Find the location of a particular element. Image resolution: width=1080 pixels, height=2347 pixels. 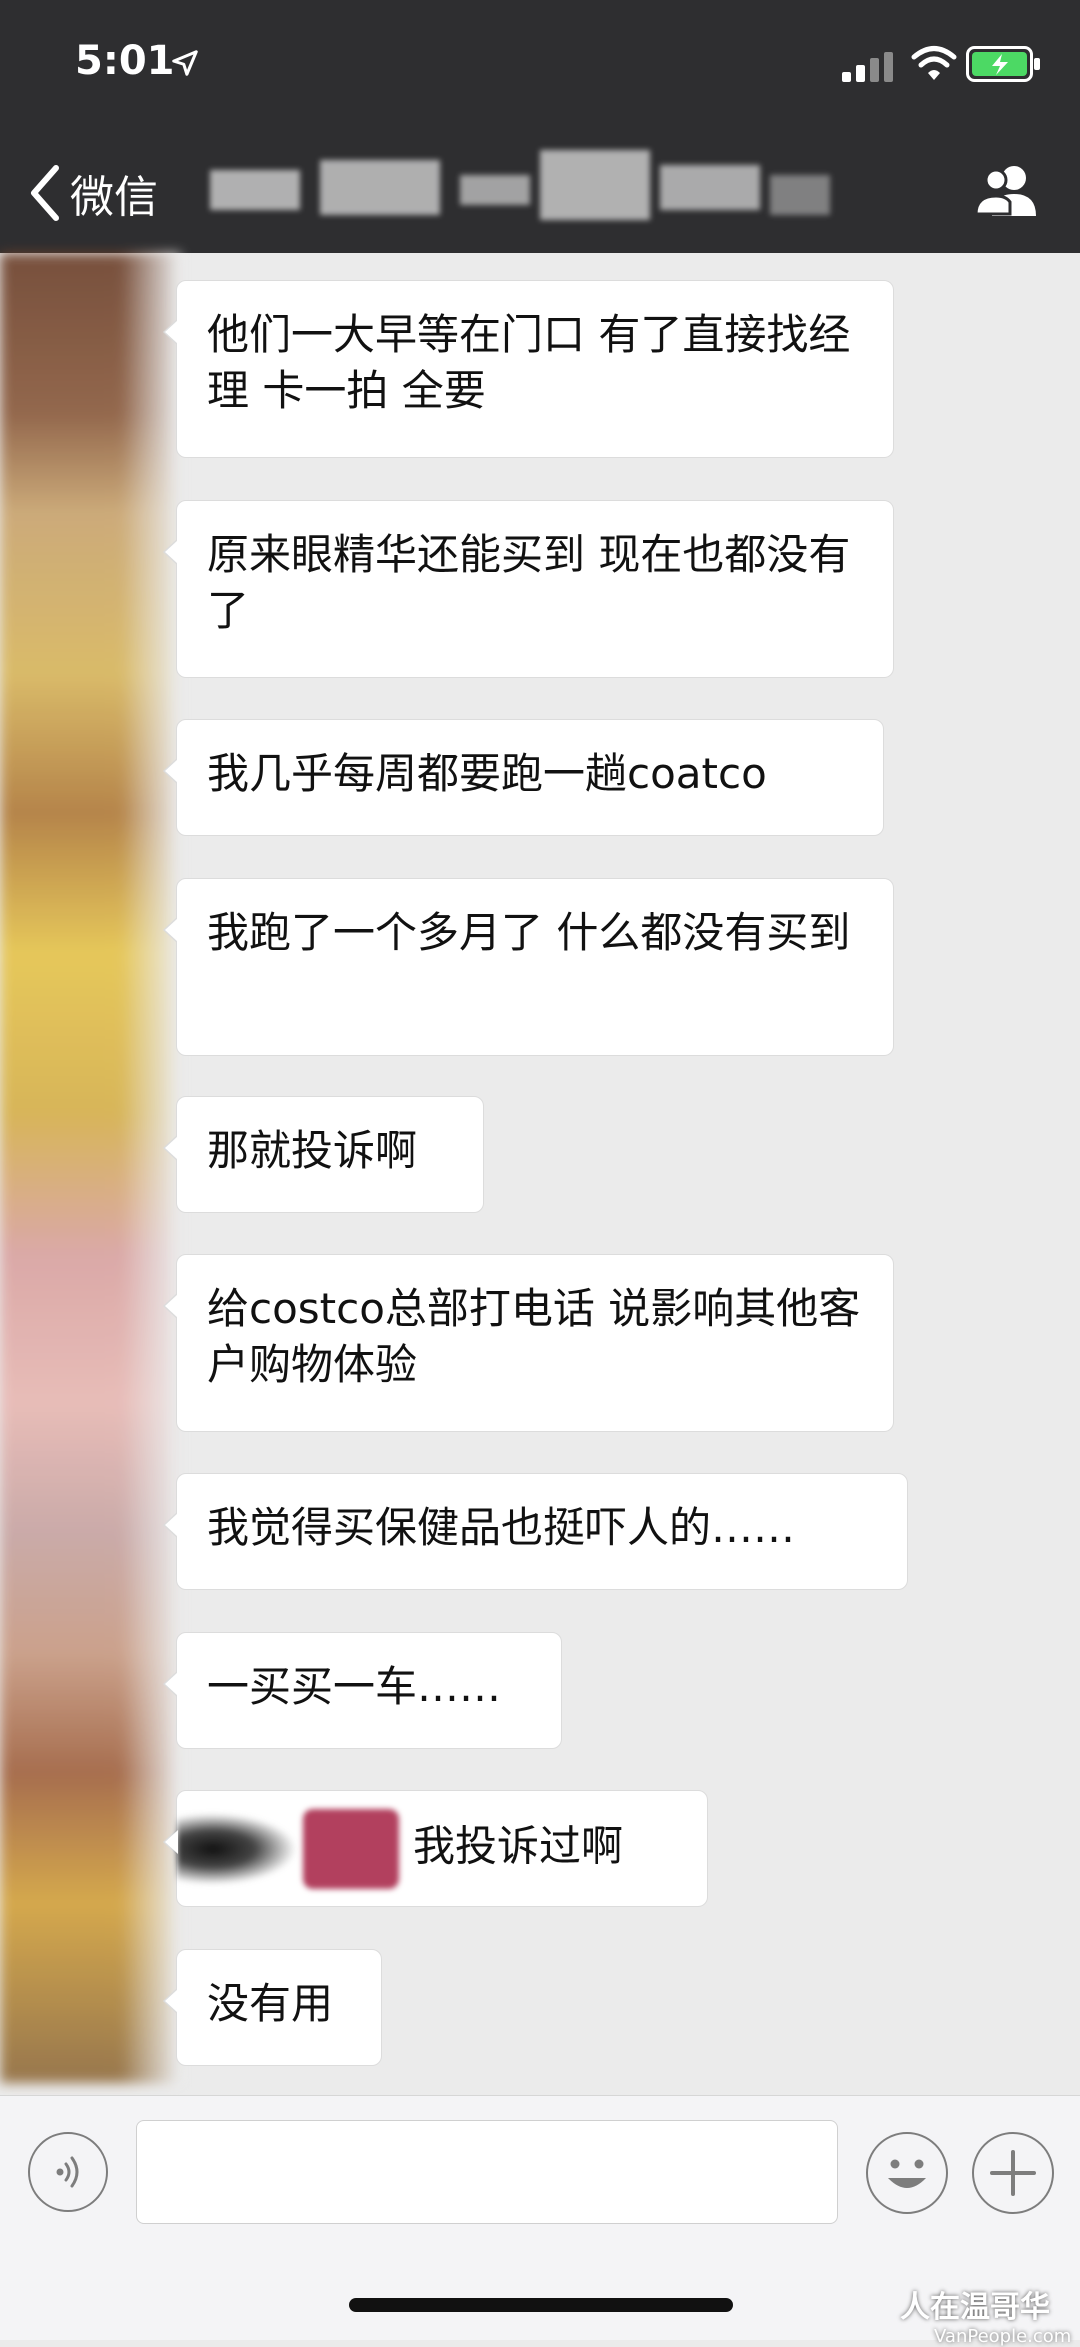

message-bubble: 没有用 is located at coordinates (272, 2007).